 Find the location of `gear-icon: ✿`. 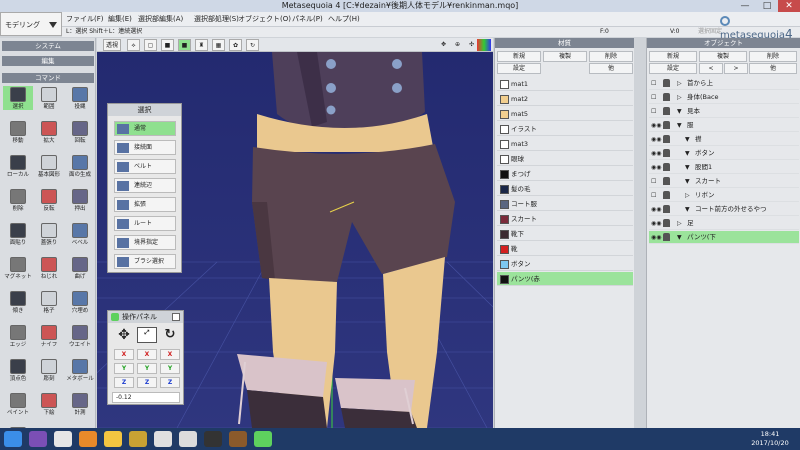

gear-icon: ✿ is located at coordinates (235, 45).